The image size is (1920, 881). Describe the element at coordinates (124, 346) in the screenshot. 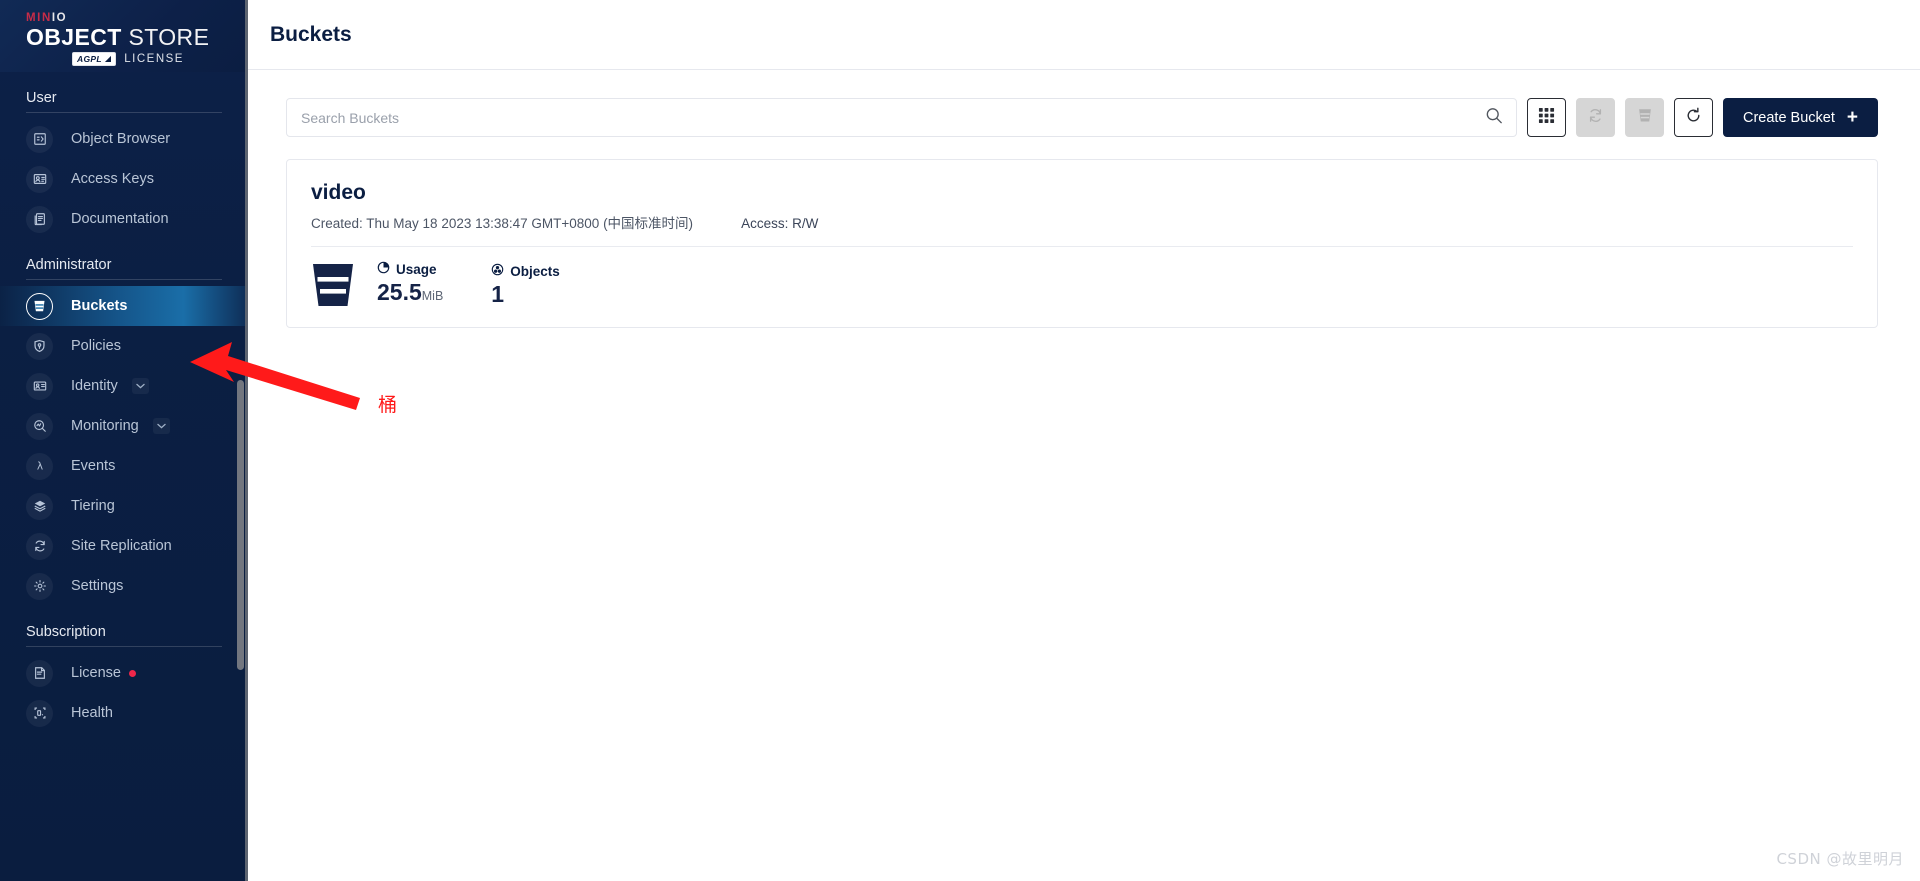

I see `sidebar-item-policies: Policies` at that location.